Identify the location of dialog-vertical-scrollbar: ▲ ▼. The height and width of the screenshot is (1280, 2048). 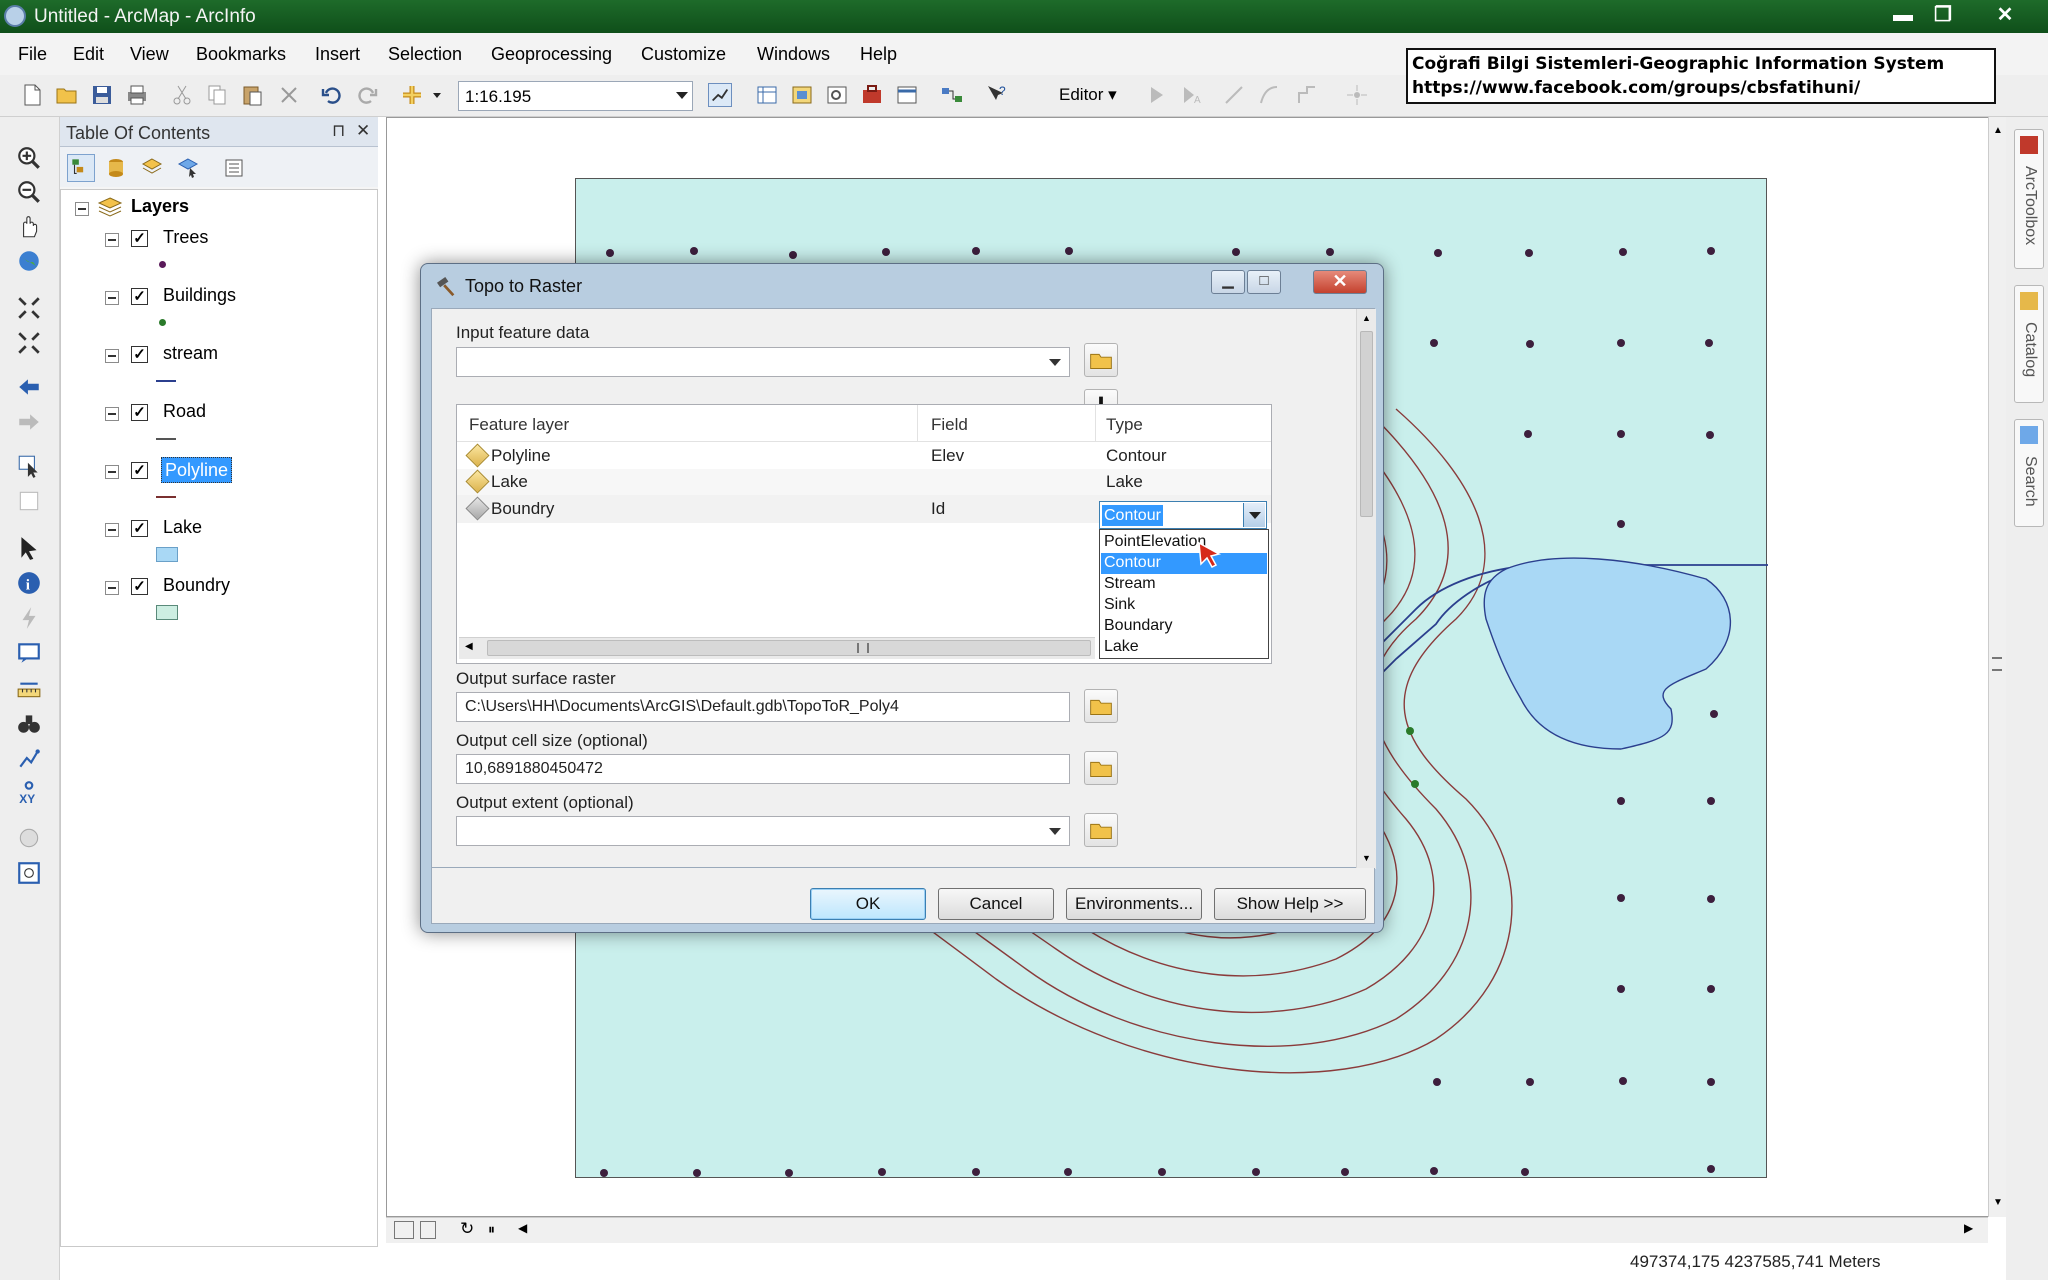
(1366, 589).